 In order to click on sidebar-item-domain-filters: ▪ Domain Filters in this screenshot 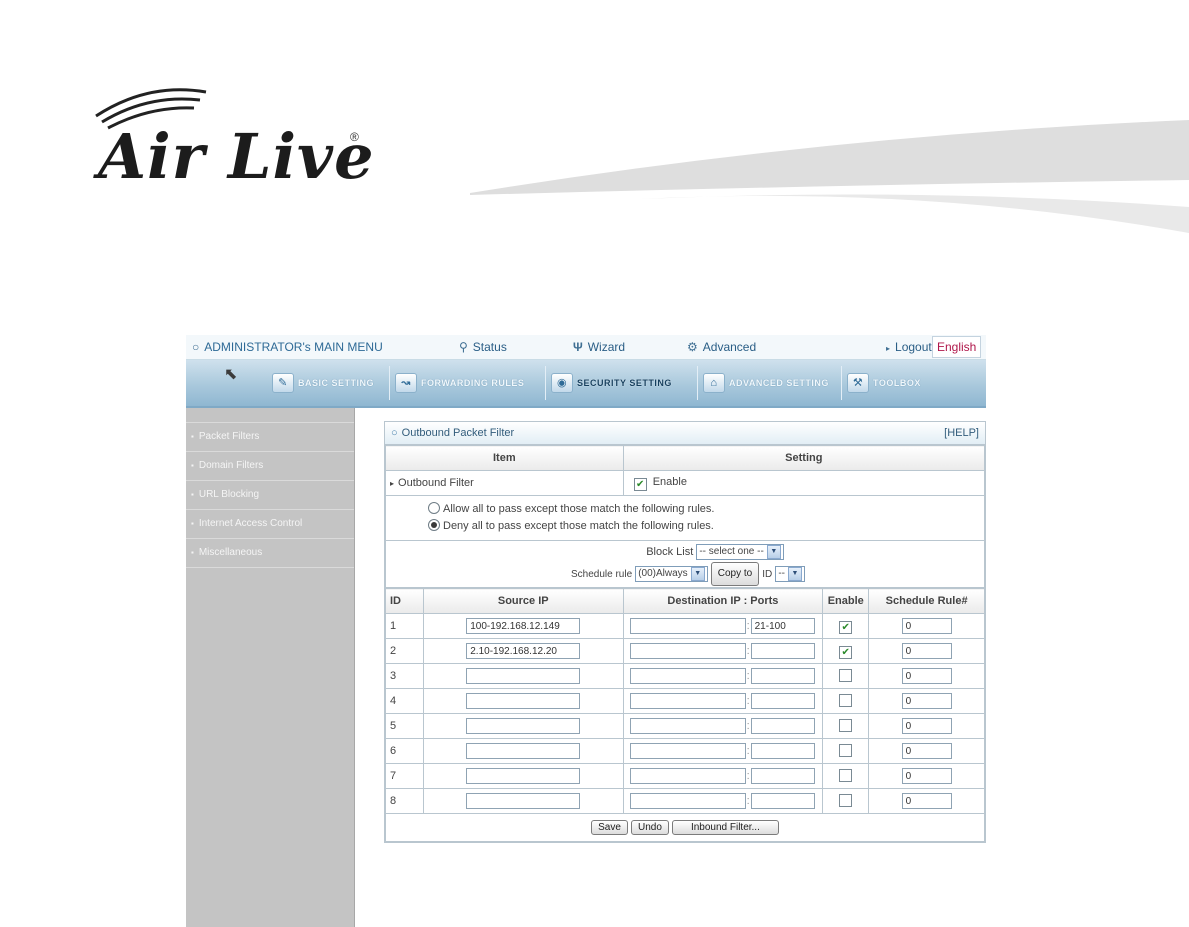, I will do `click(270, 466)`.